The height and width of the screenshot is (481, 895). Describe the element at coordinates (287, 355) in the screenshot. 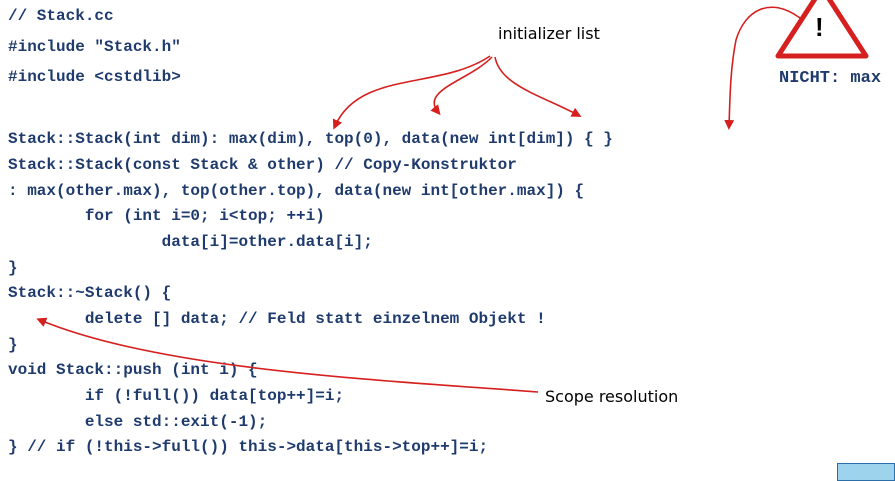

I see `arrow-scope-resolution` at that location.